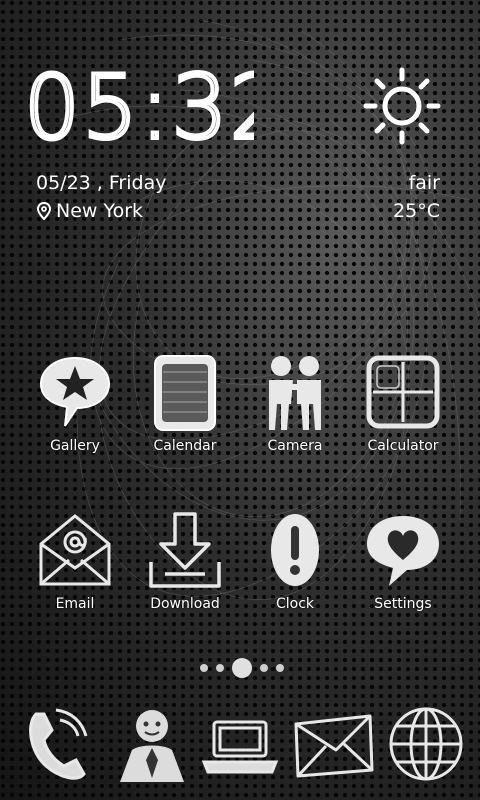 The image size is (480, 800). Describe the element at coordinates (334, 746) in the screenshot. I see `messages-icon` at that location.